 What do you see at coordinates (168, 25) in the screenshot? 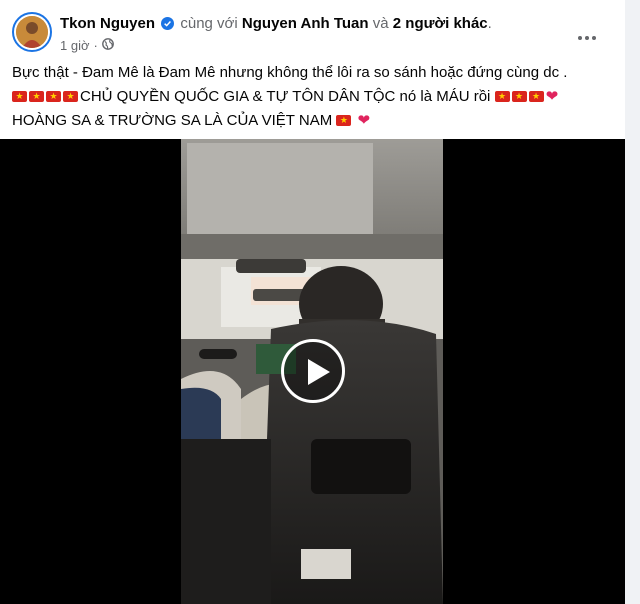
I see `verified-badge-icon` at bounding box center [168, 25].